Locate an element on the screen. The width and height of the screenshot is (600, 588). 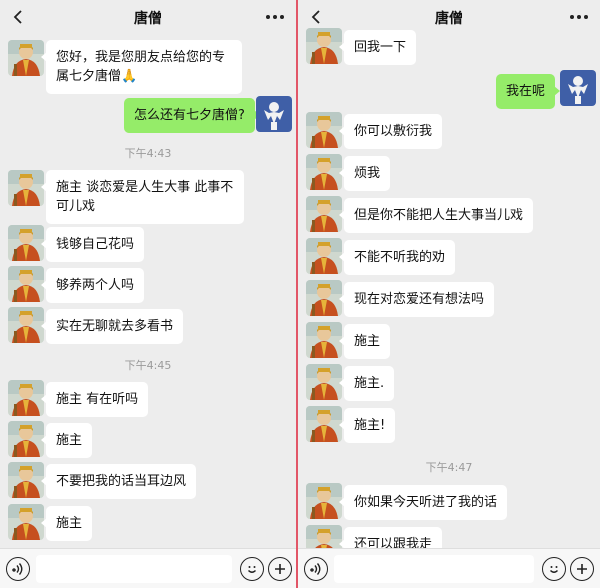
message-bubble: 你如果今天听进了我的话 is located at coordinates (423, 502).